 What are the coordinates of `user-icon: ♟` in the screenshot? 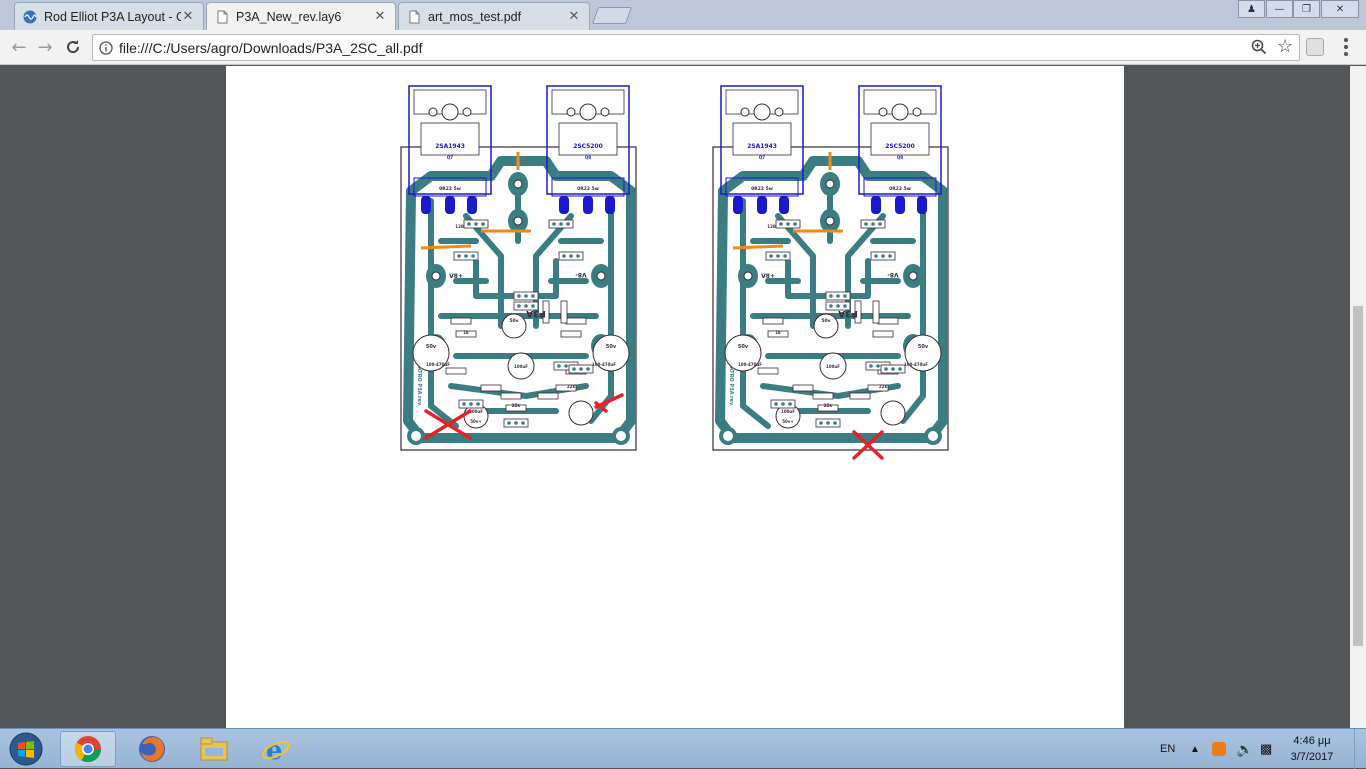 It's located at (1251, 9).